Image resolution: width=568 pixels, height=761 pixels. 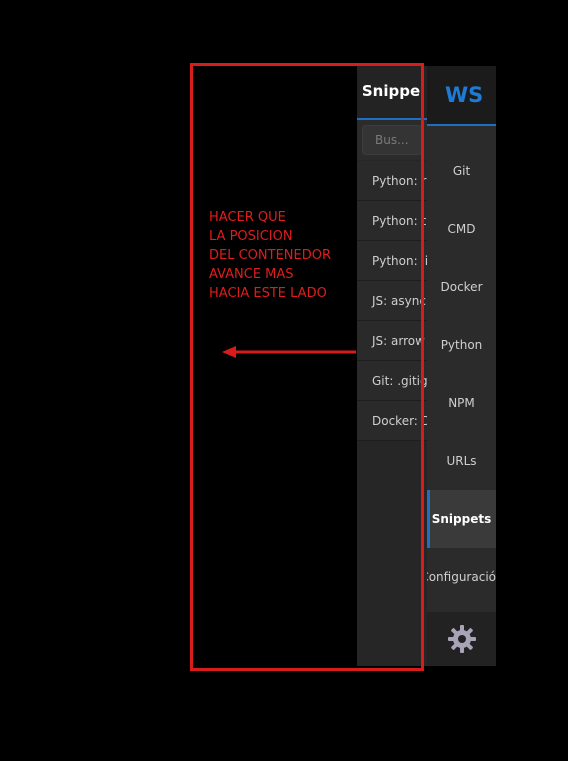 I want to click on arrow-left-icon, so click(x=289, y=352).